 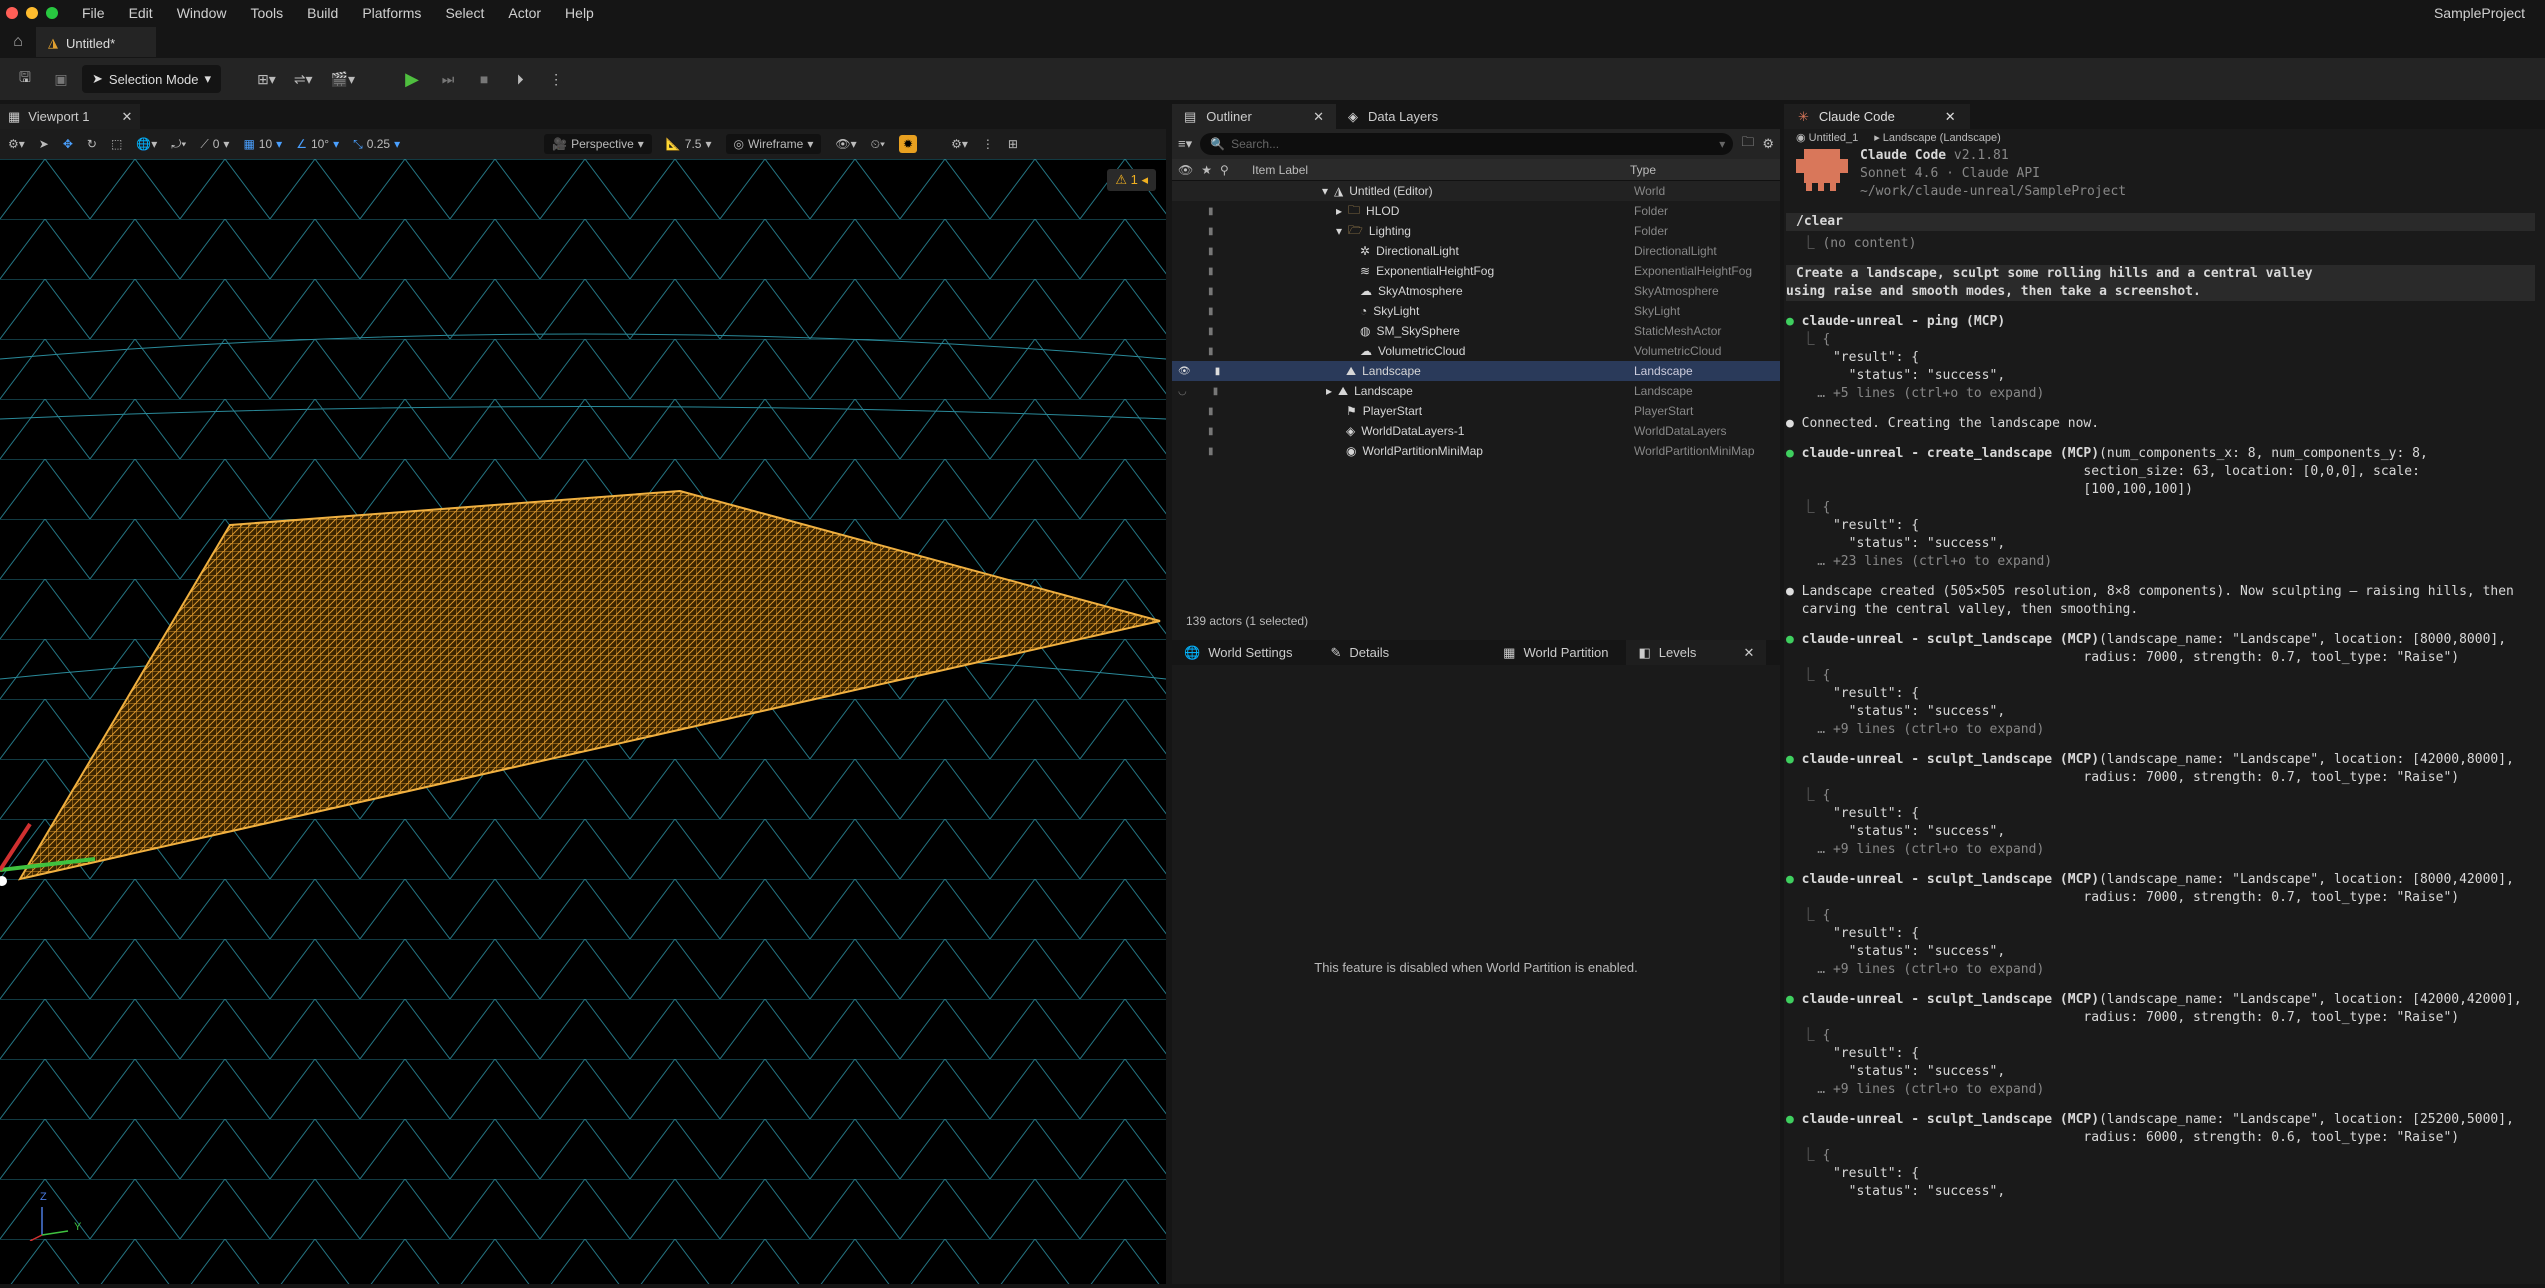 What do you see at coordinates (412, 79) in the screenshot?
I see `play-icon: ▶` at bounding box center [412, 79].